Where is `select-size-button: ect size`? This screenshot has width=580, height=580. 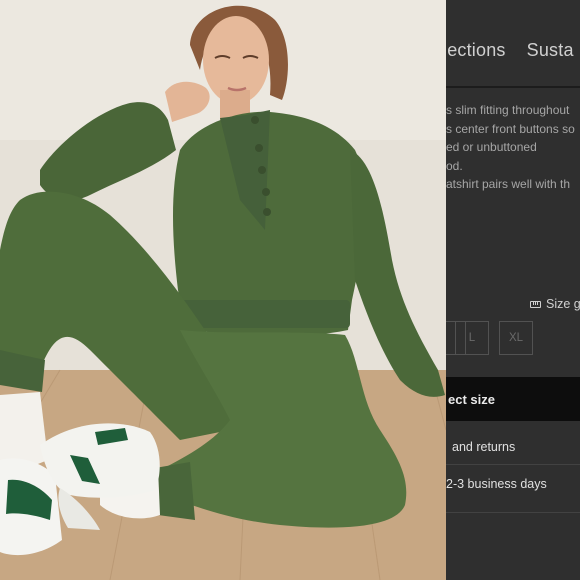 select-size-button: ect size is located at coordinates (513, 399).